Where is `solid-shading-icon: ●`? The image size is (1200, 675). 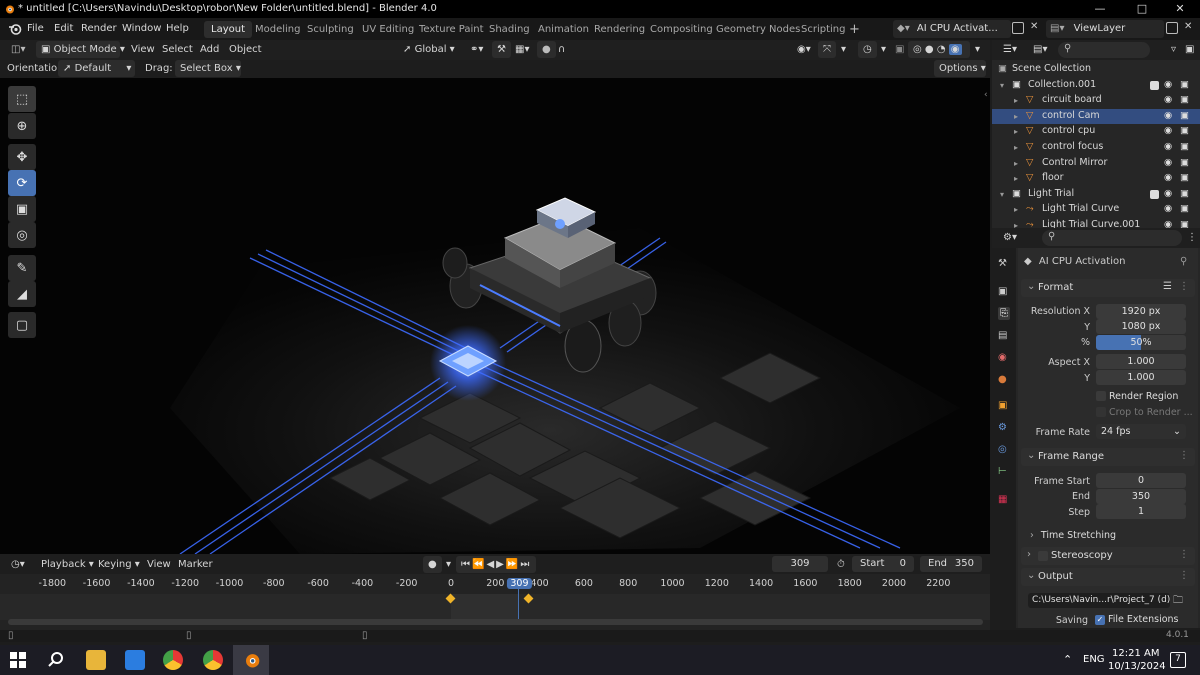
solid-shading-icon: ● is located at coordinates (929, 49).